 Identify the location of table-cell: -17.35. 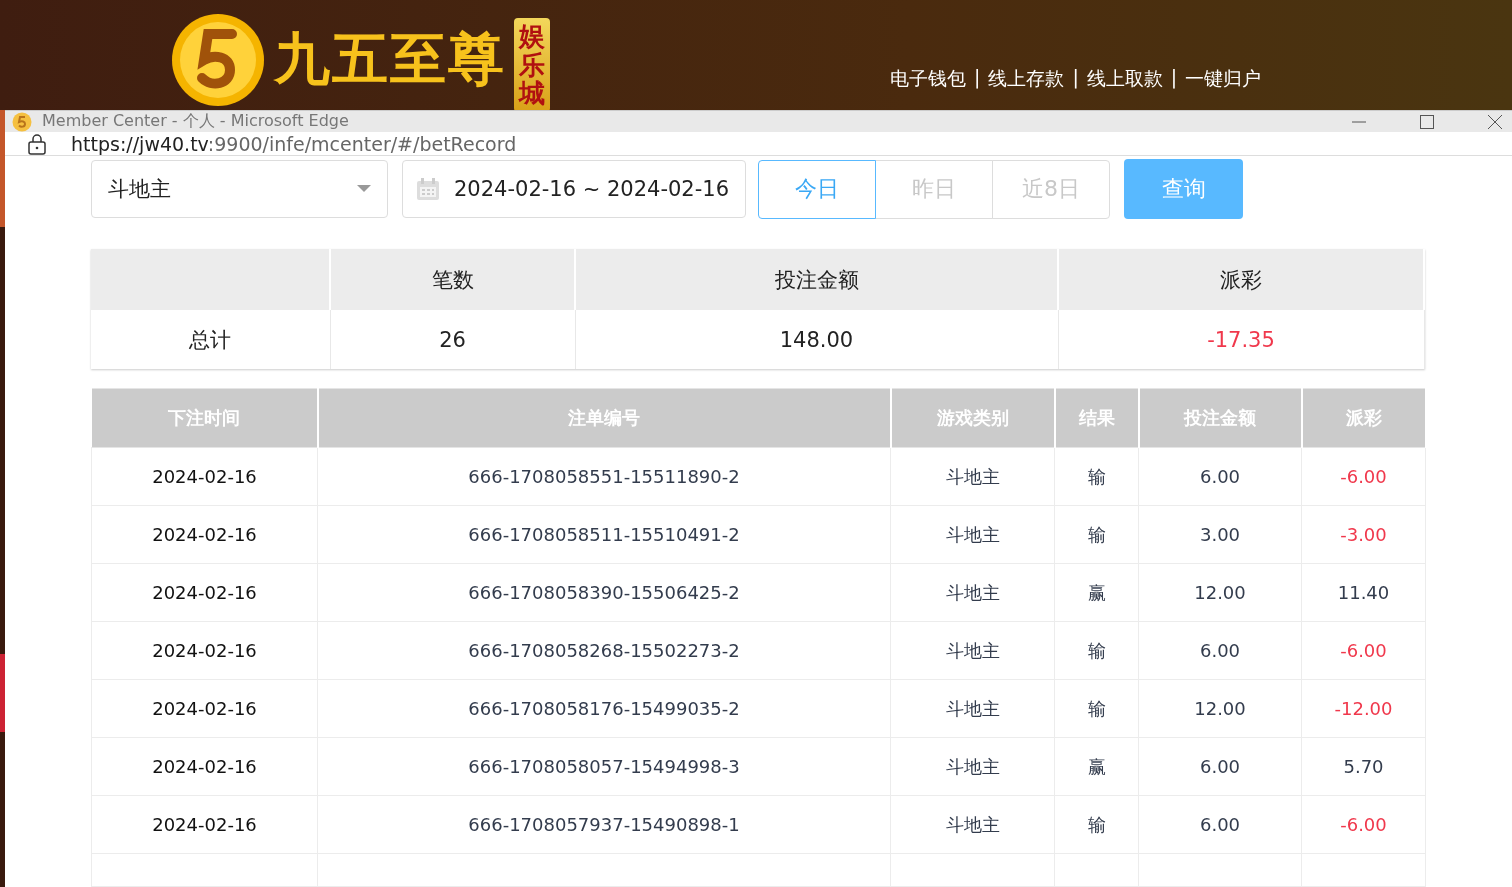
(1241, 339).